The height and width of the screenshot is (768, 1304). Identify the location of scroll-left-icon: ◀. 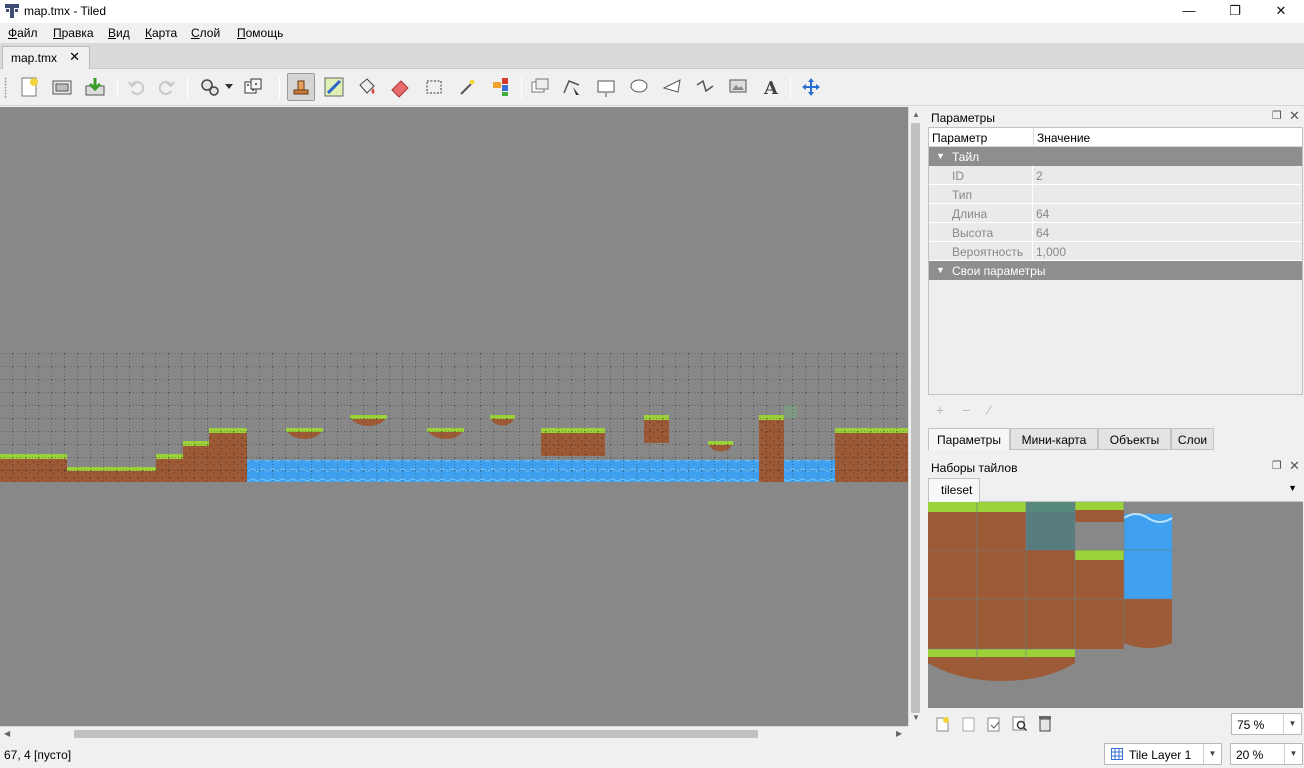
(7, 733).